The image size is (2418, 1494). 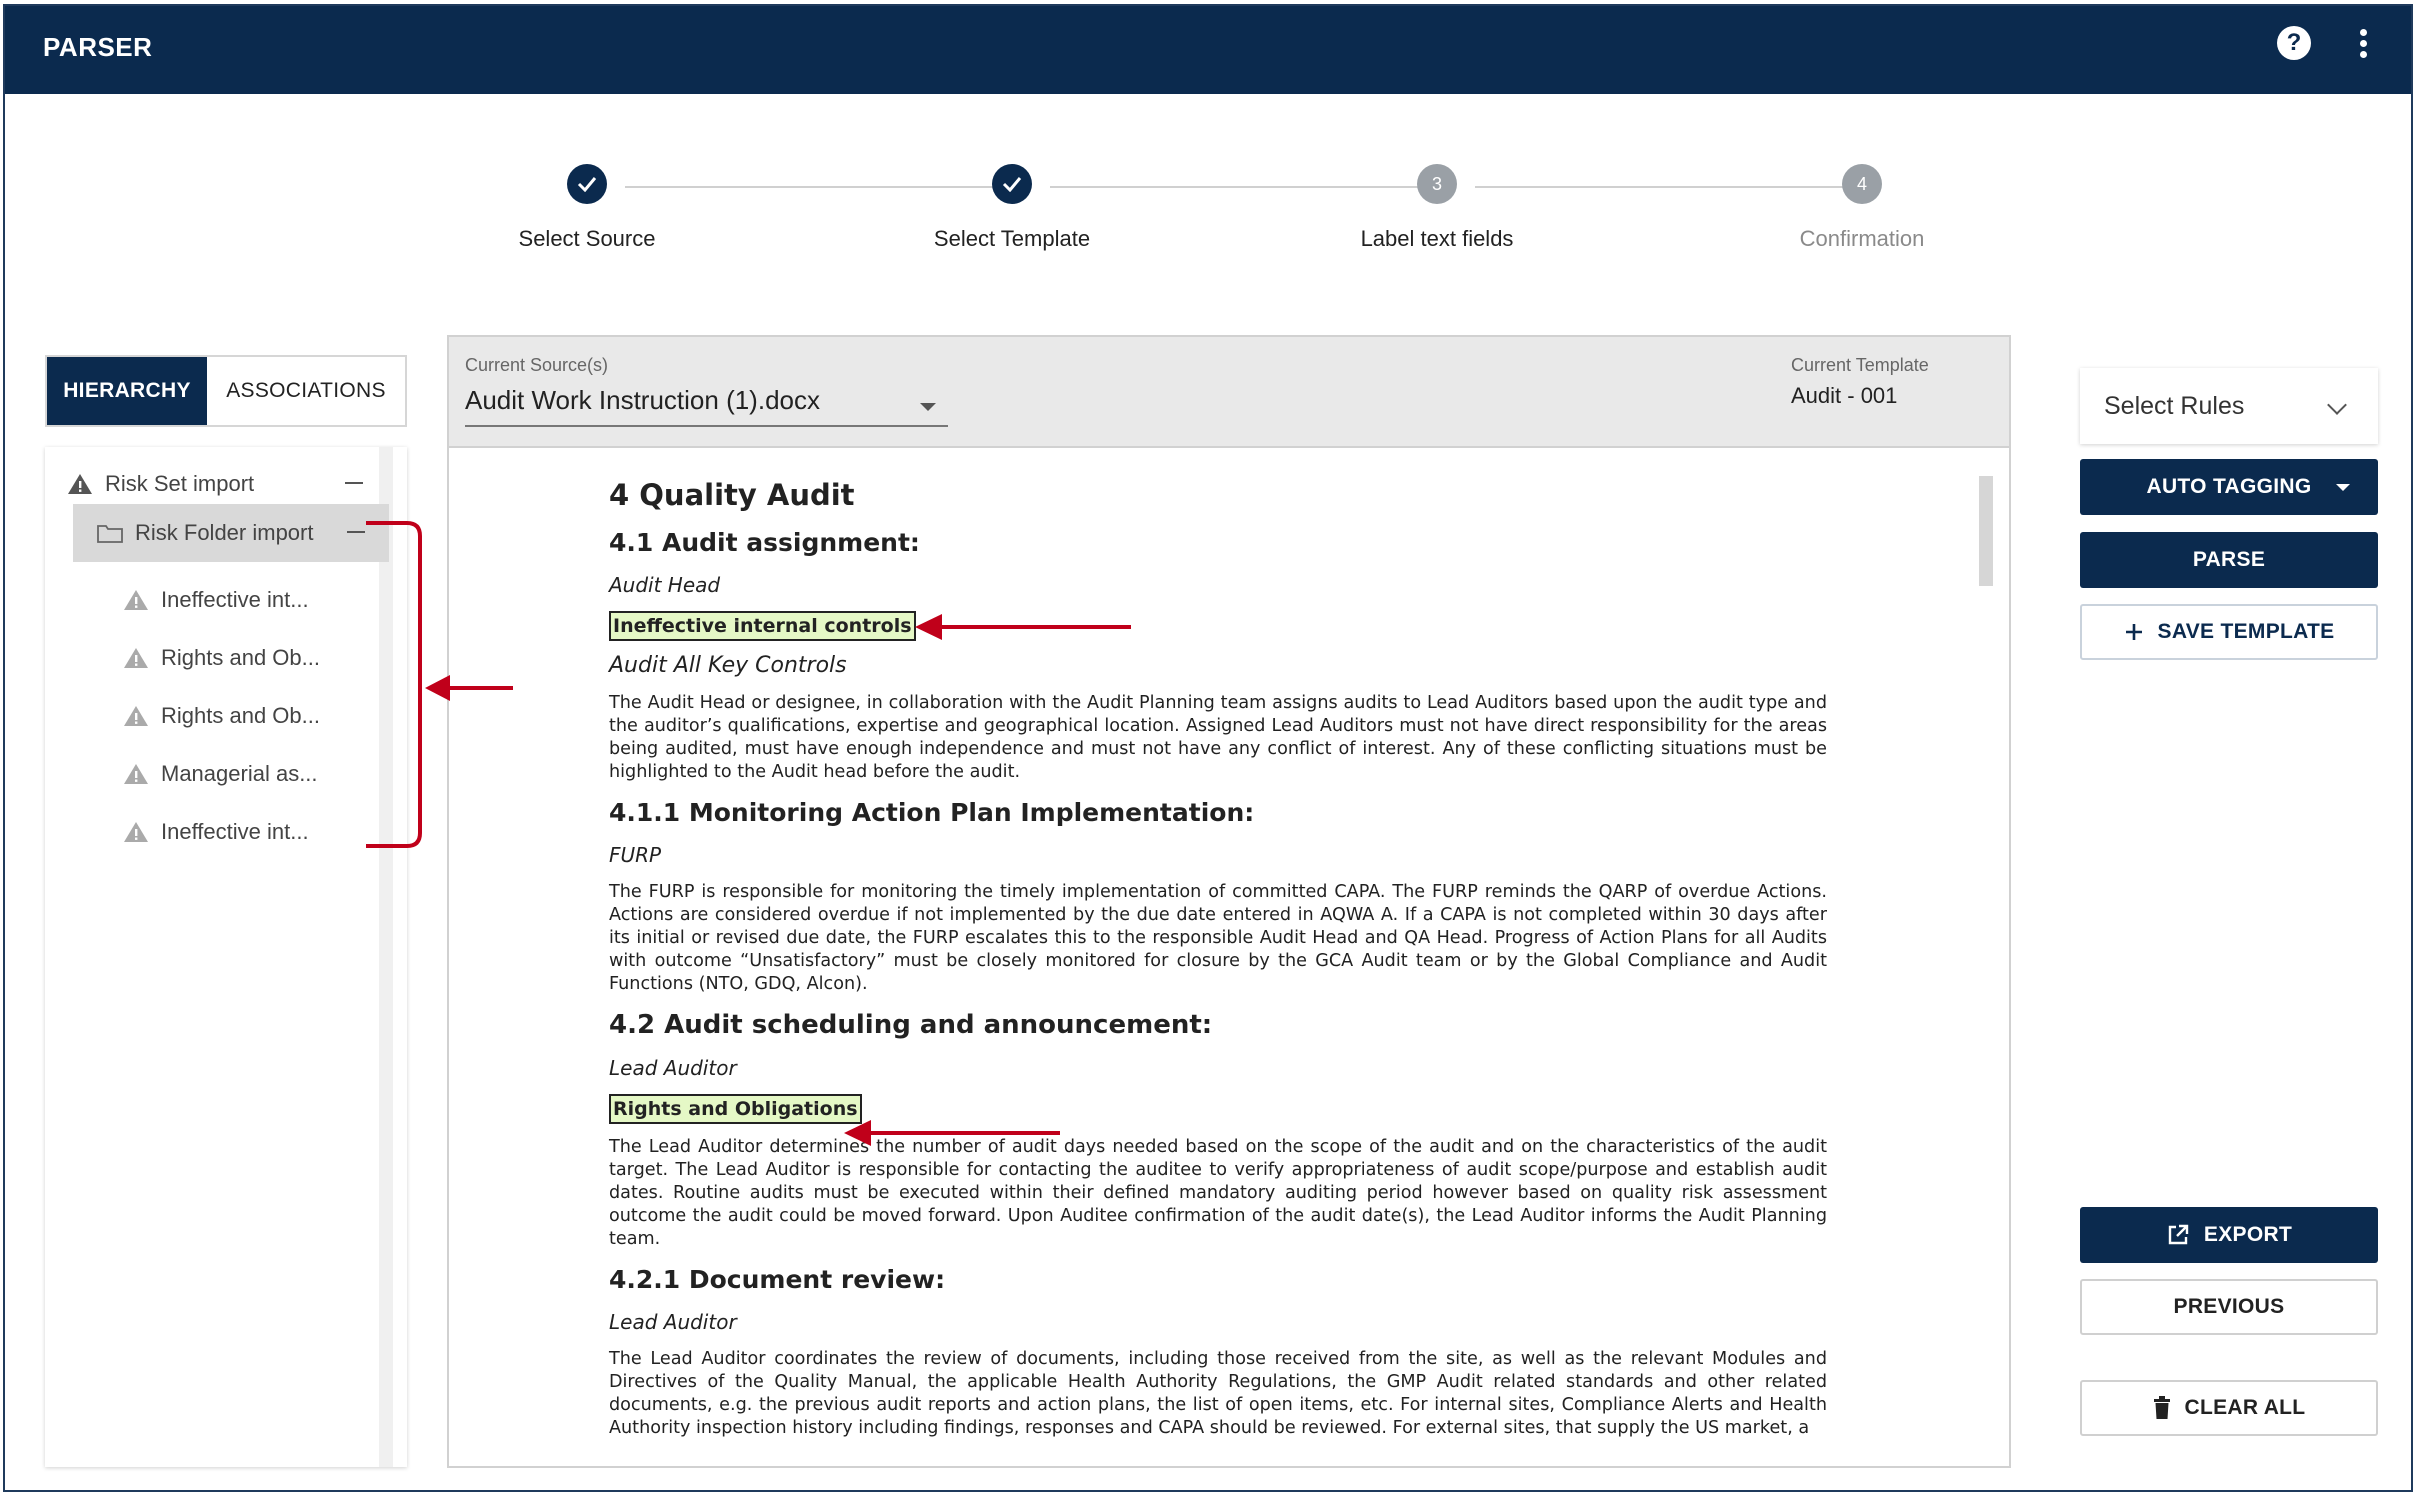 What do you see at coordinates (635, 855) in the screenshot?
I see `role-text: FURP` at bounding box center [635, 855].